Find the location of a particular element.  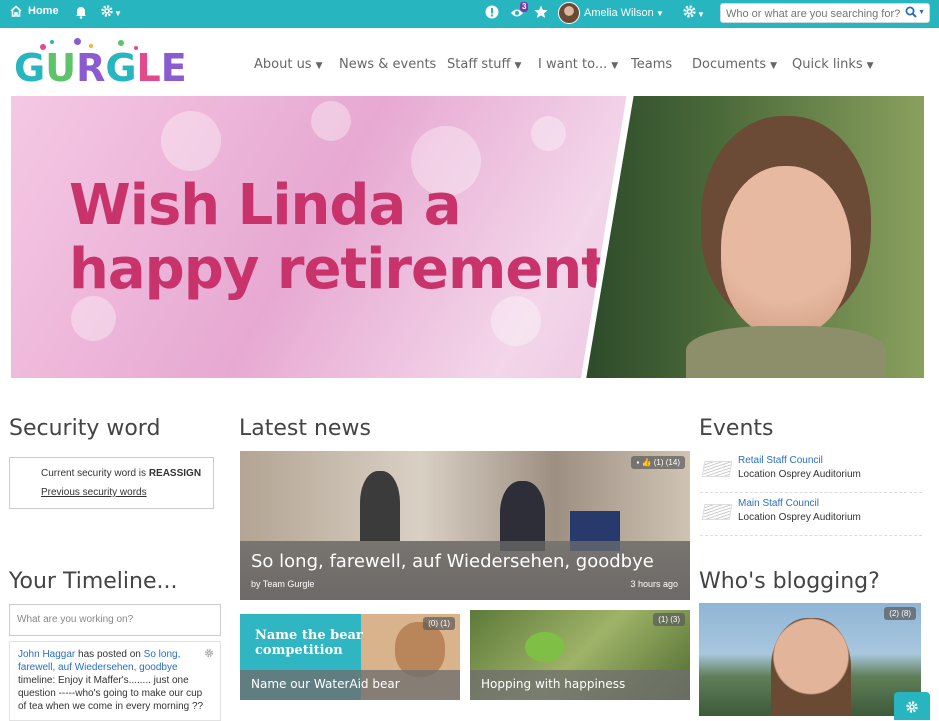

home-icon is located at coordinates (16, 11).